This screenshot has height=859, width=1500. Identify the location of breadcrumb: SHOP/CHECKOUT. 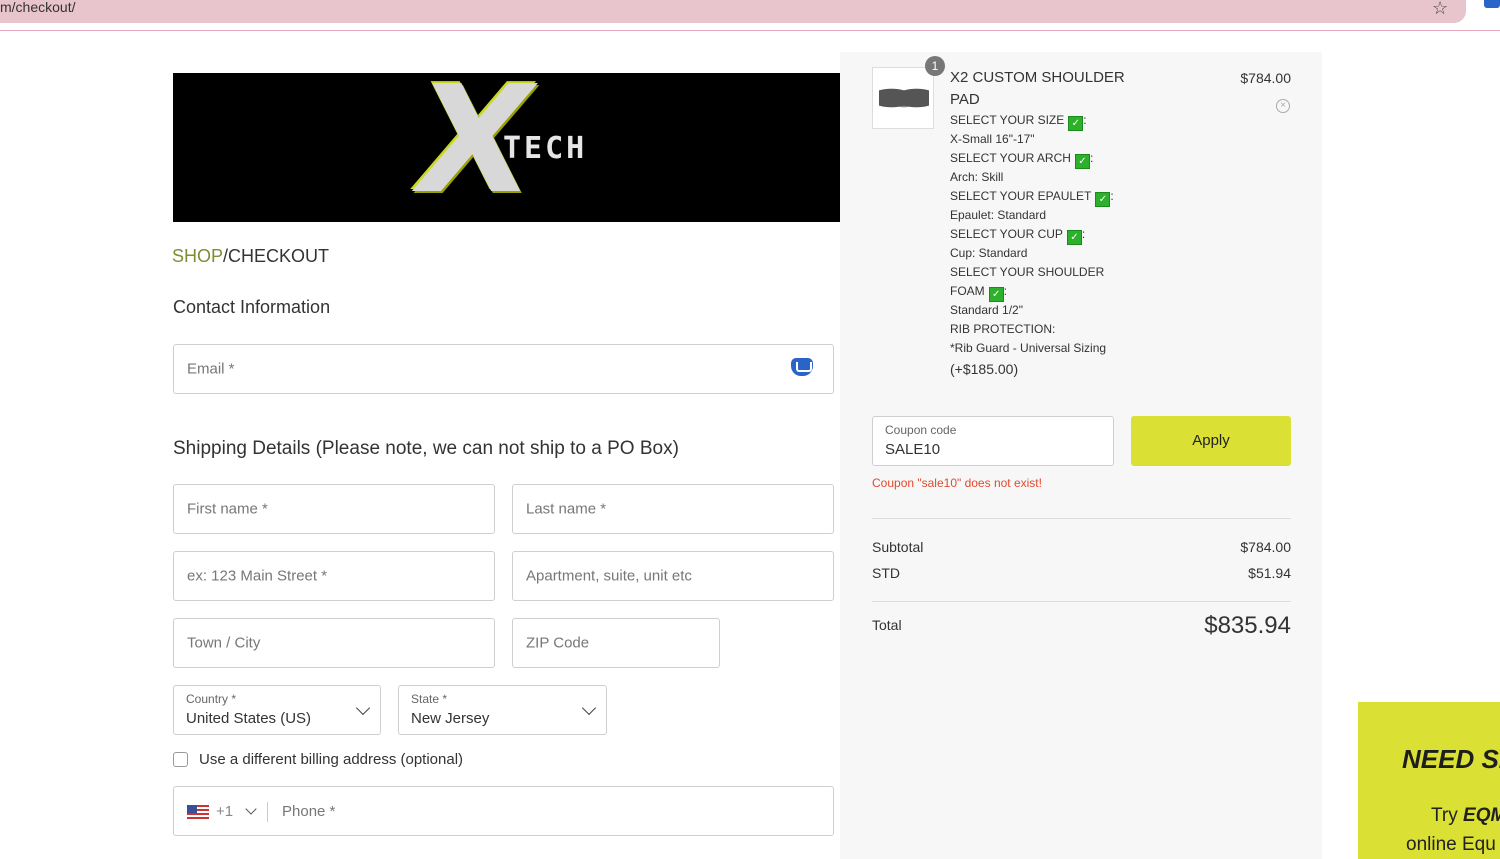
(250, 256).